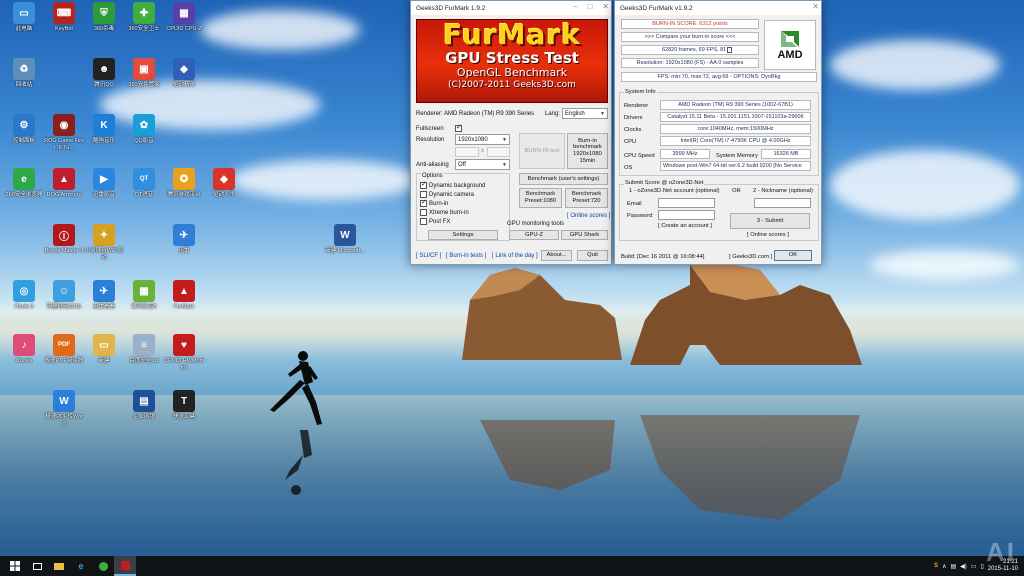 Image resolution: width=1024 pixels, height=576 pixels. What do you see at coordinates (64, 183) in the screenshot?
I see `desktop-shortcut: ▲ ROG Armoury` at bounding box center [64, 183].